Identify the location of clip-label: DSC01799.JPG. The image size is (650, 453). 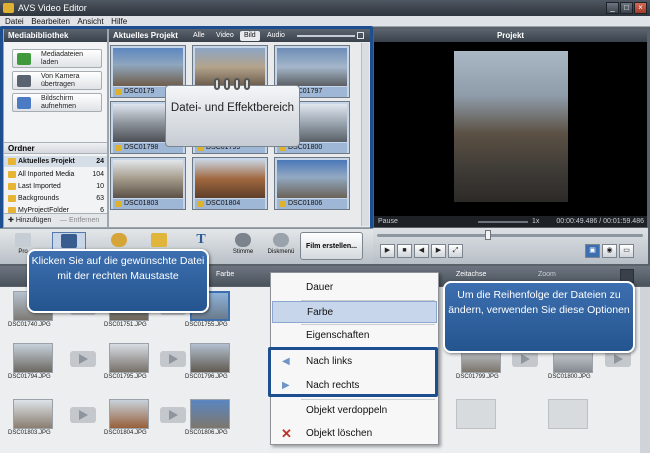
(477, 377).